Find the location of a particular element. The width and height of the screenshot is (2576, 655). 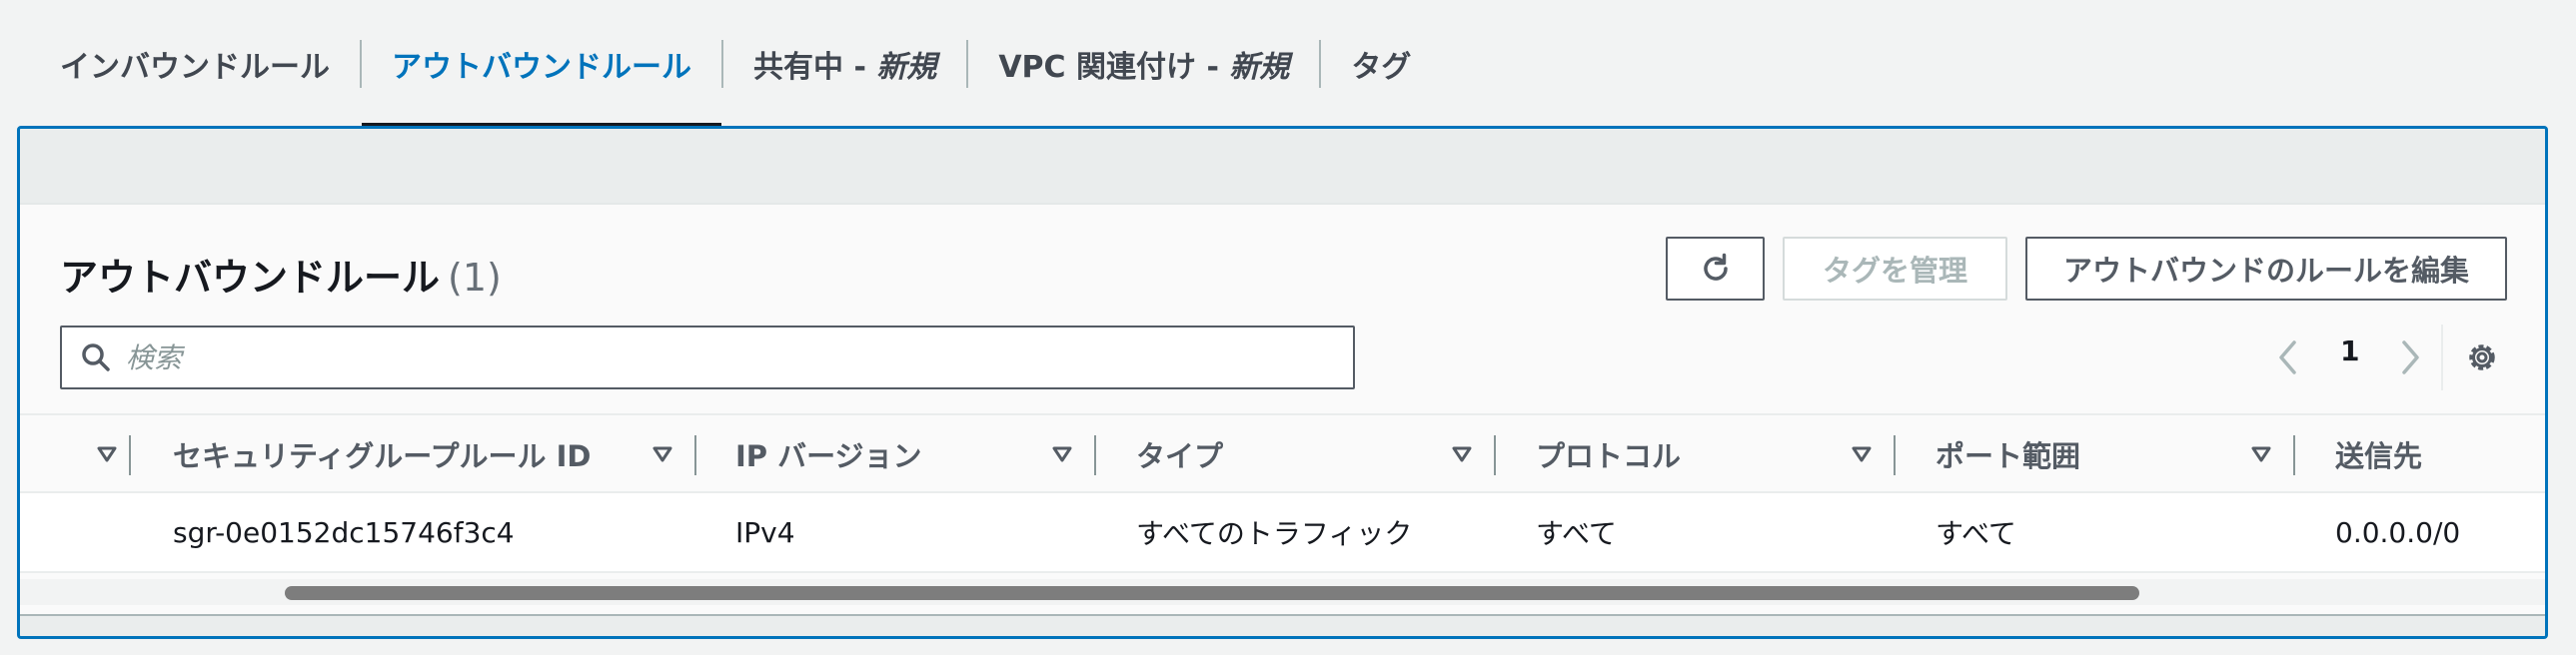

search-icon is located at coordinates (96, 357).